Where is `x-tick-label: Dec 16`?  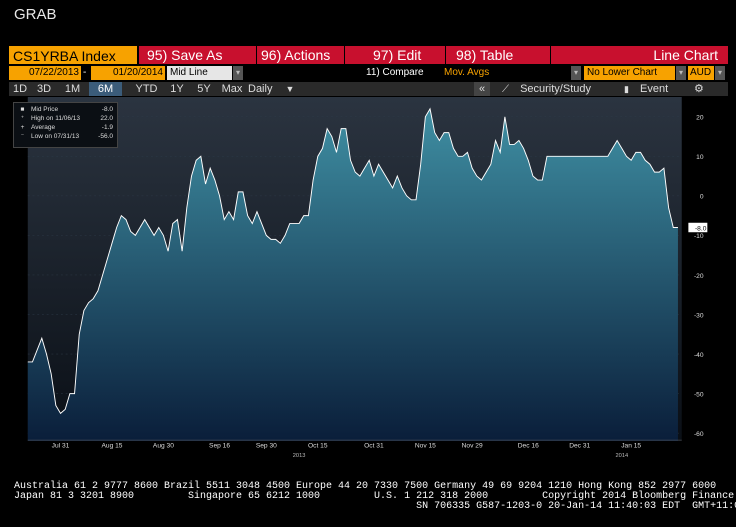 x-tick-label: Dec 16 is located at coordinates (528, 446).